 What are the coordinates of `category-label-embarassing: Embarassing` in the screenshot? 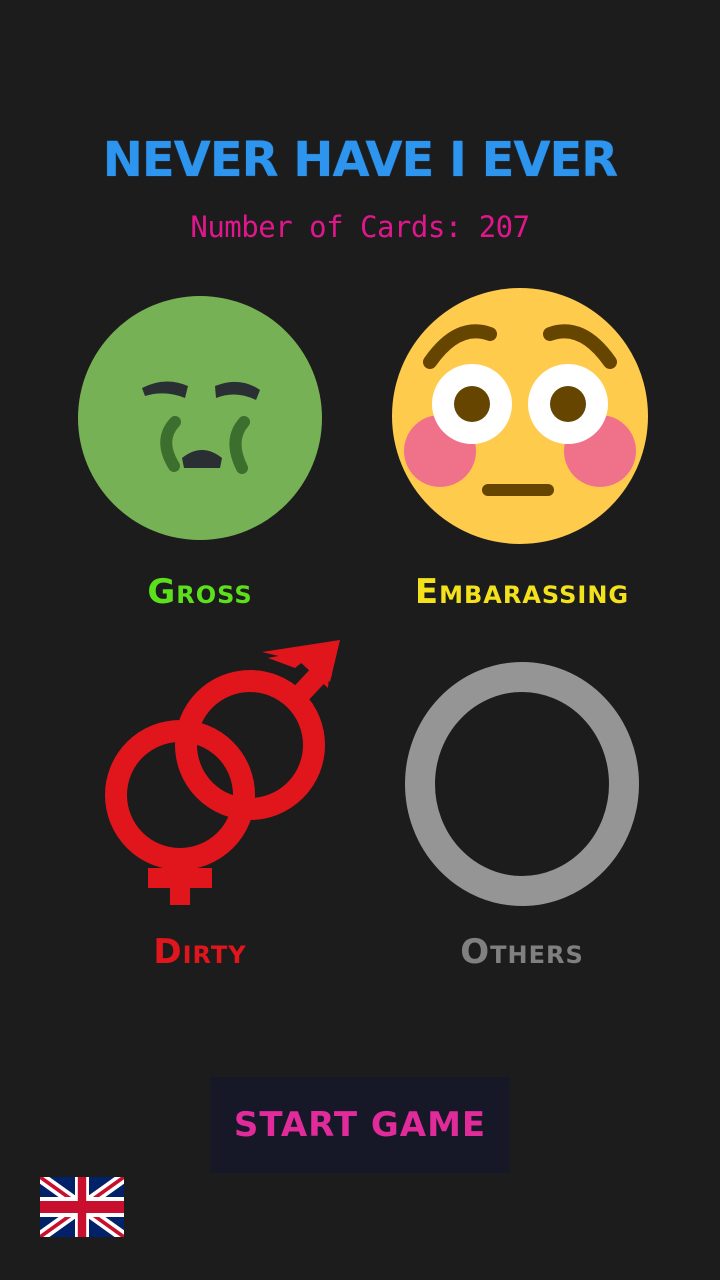 It's located at (522, 592).